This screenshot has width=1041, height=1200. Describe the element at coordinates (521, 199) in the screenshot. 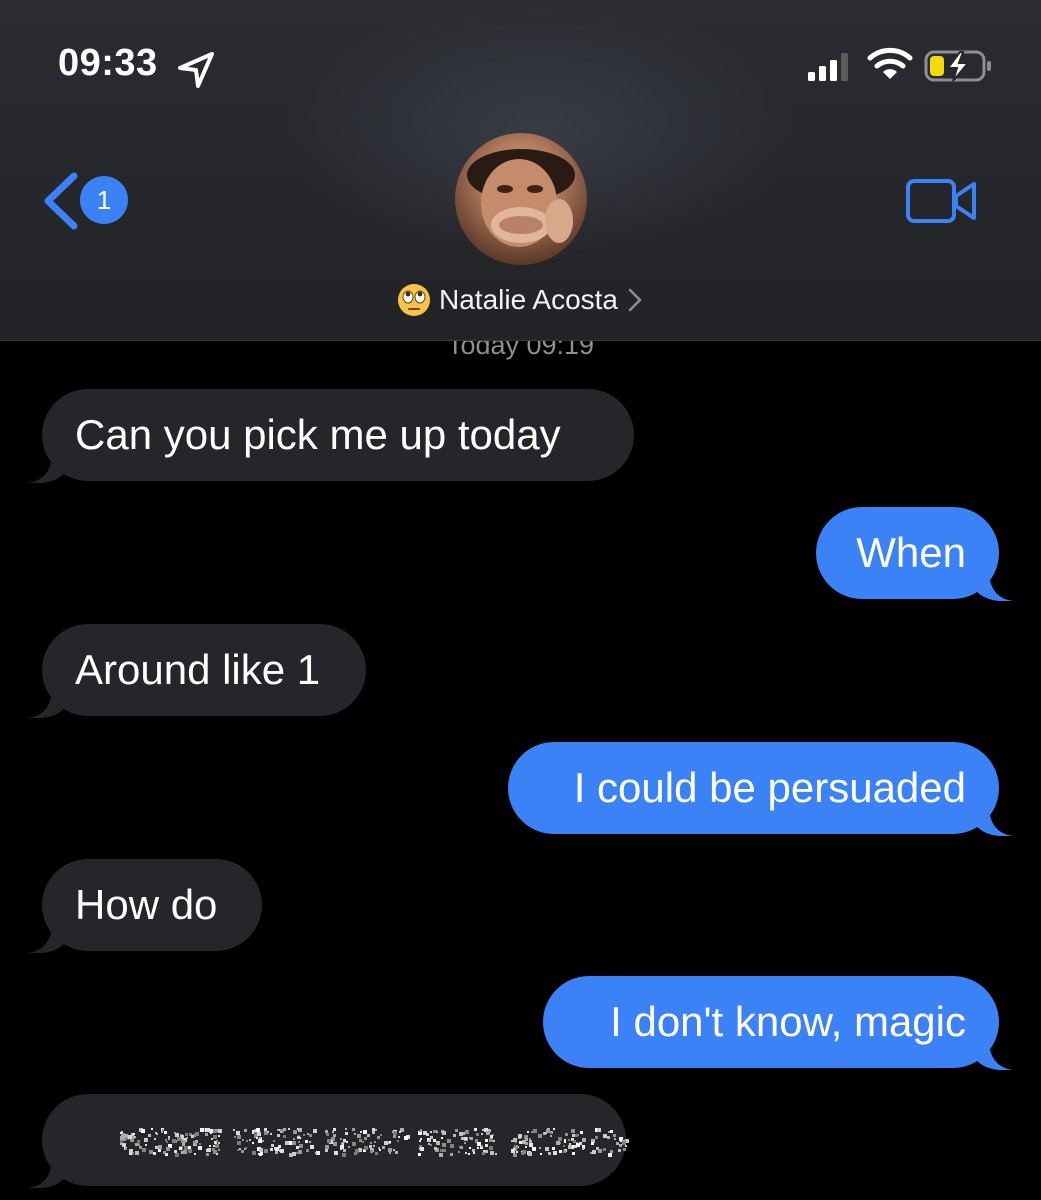

I see `contact-avatar` at that location.